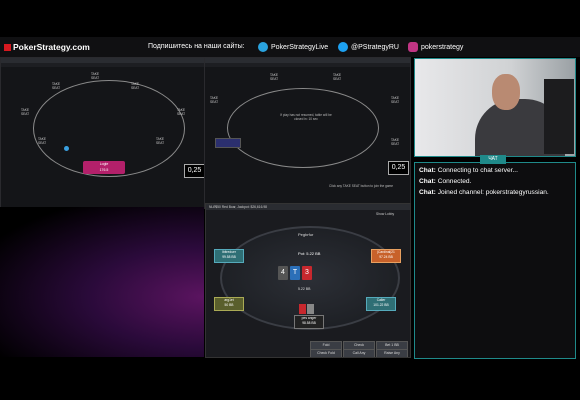  I want to click on streamer-head, so click(506, 92).